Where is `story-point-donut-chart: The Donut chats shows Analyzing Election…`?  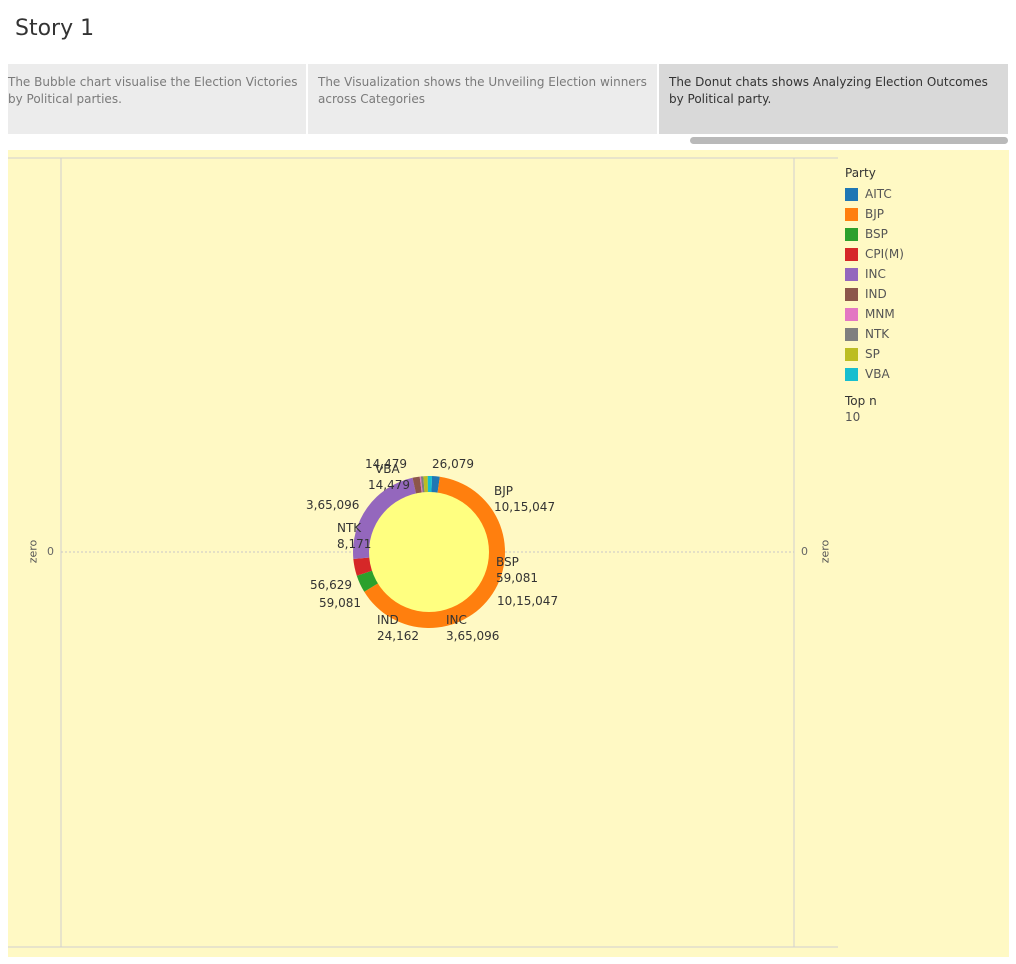
story-point-donut-chart: The Donut chats shows Analyzing Election… is located at coordinates (833, 99).